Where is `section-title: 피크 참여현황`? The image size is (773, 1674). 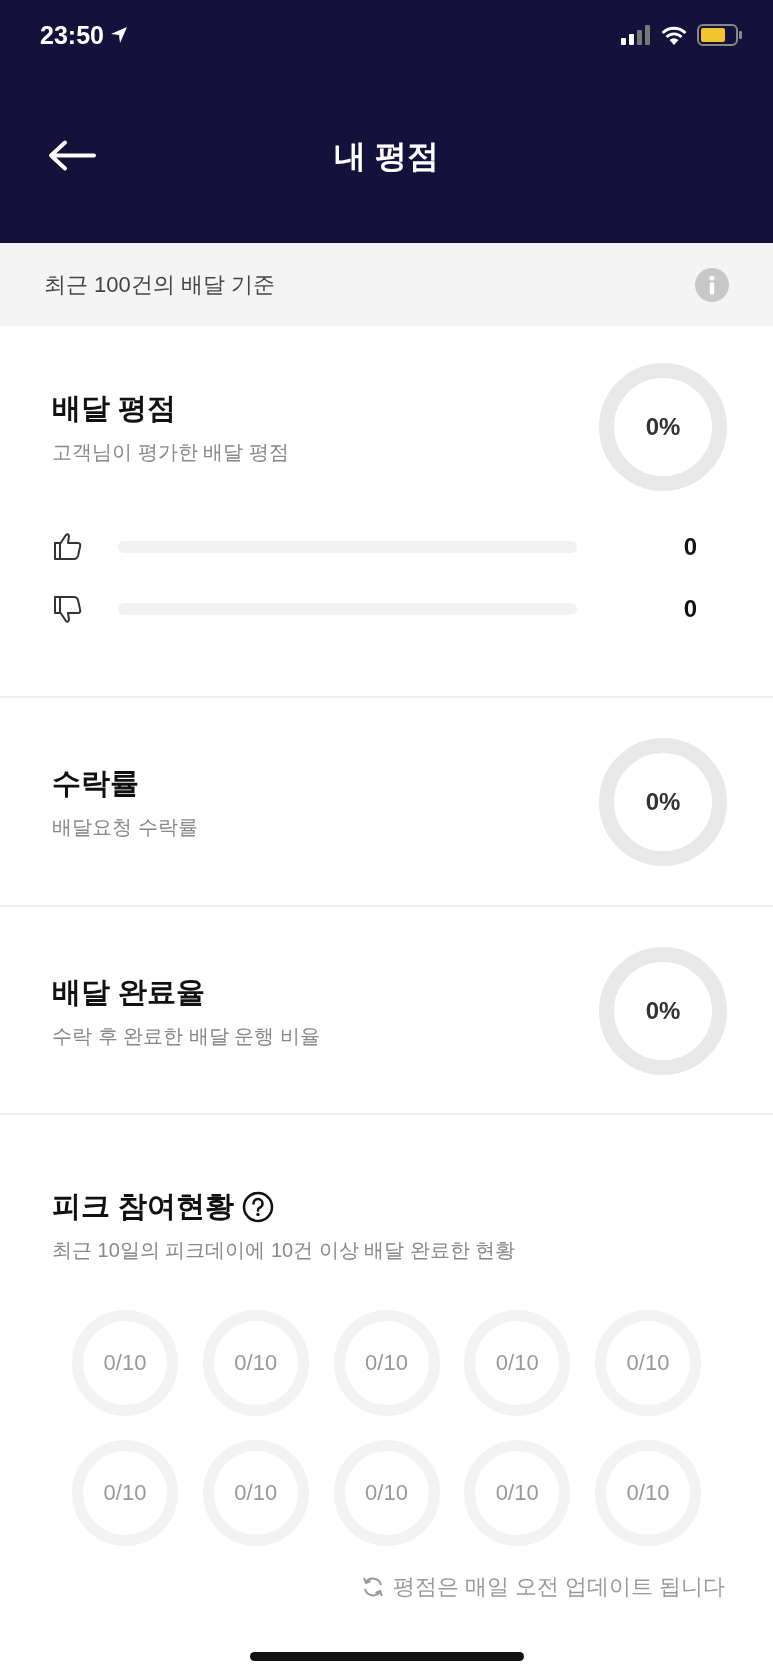 section-title: 피크 참여현황 is located at coordinates (143, 1206).